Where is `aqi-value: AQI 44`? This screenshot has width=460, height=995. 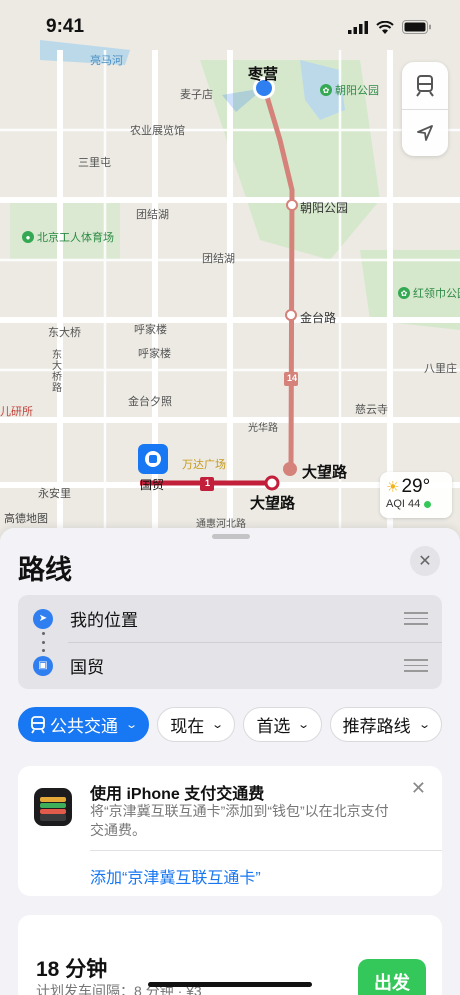
aqi-value: AQI 44 is located at coordinates (403, 504).